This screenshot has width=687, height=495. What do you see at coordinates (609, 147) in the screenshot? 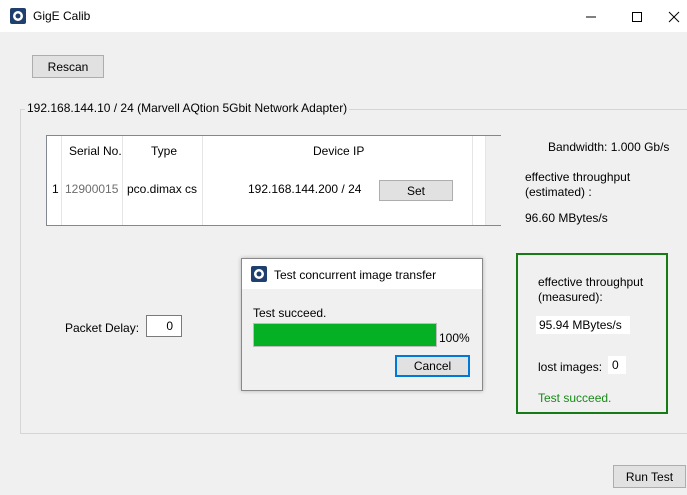
I see `bandwidth-text: Bandwidth: 1.000 Gb/s` at bounding box center [609, 147].